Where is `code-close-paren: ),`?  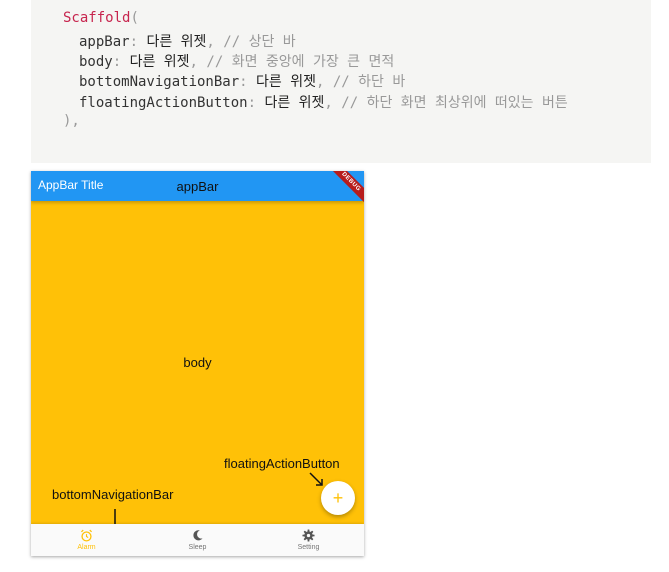 code-close-paren: ), is located at coordinates (71, 121).